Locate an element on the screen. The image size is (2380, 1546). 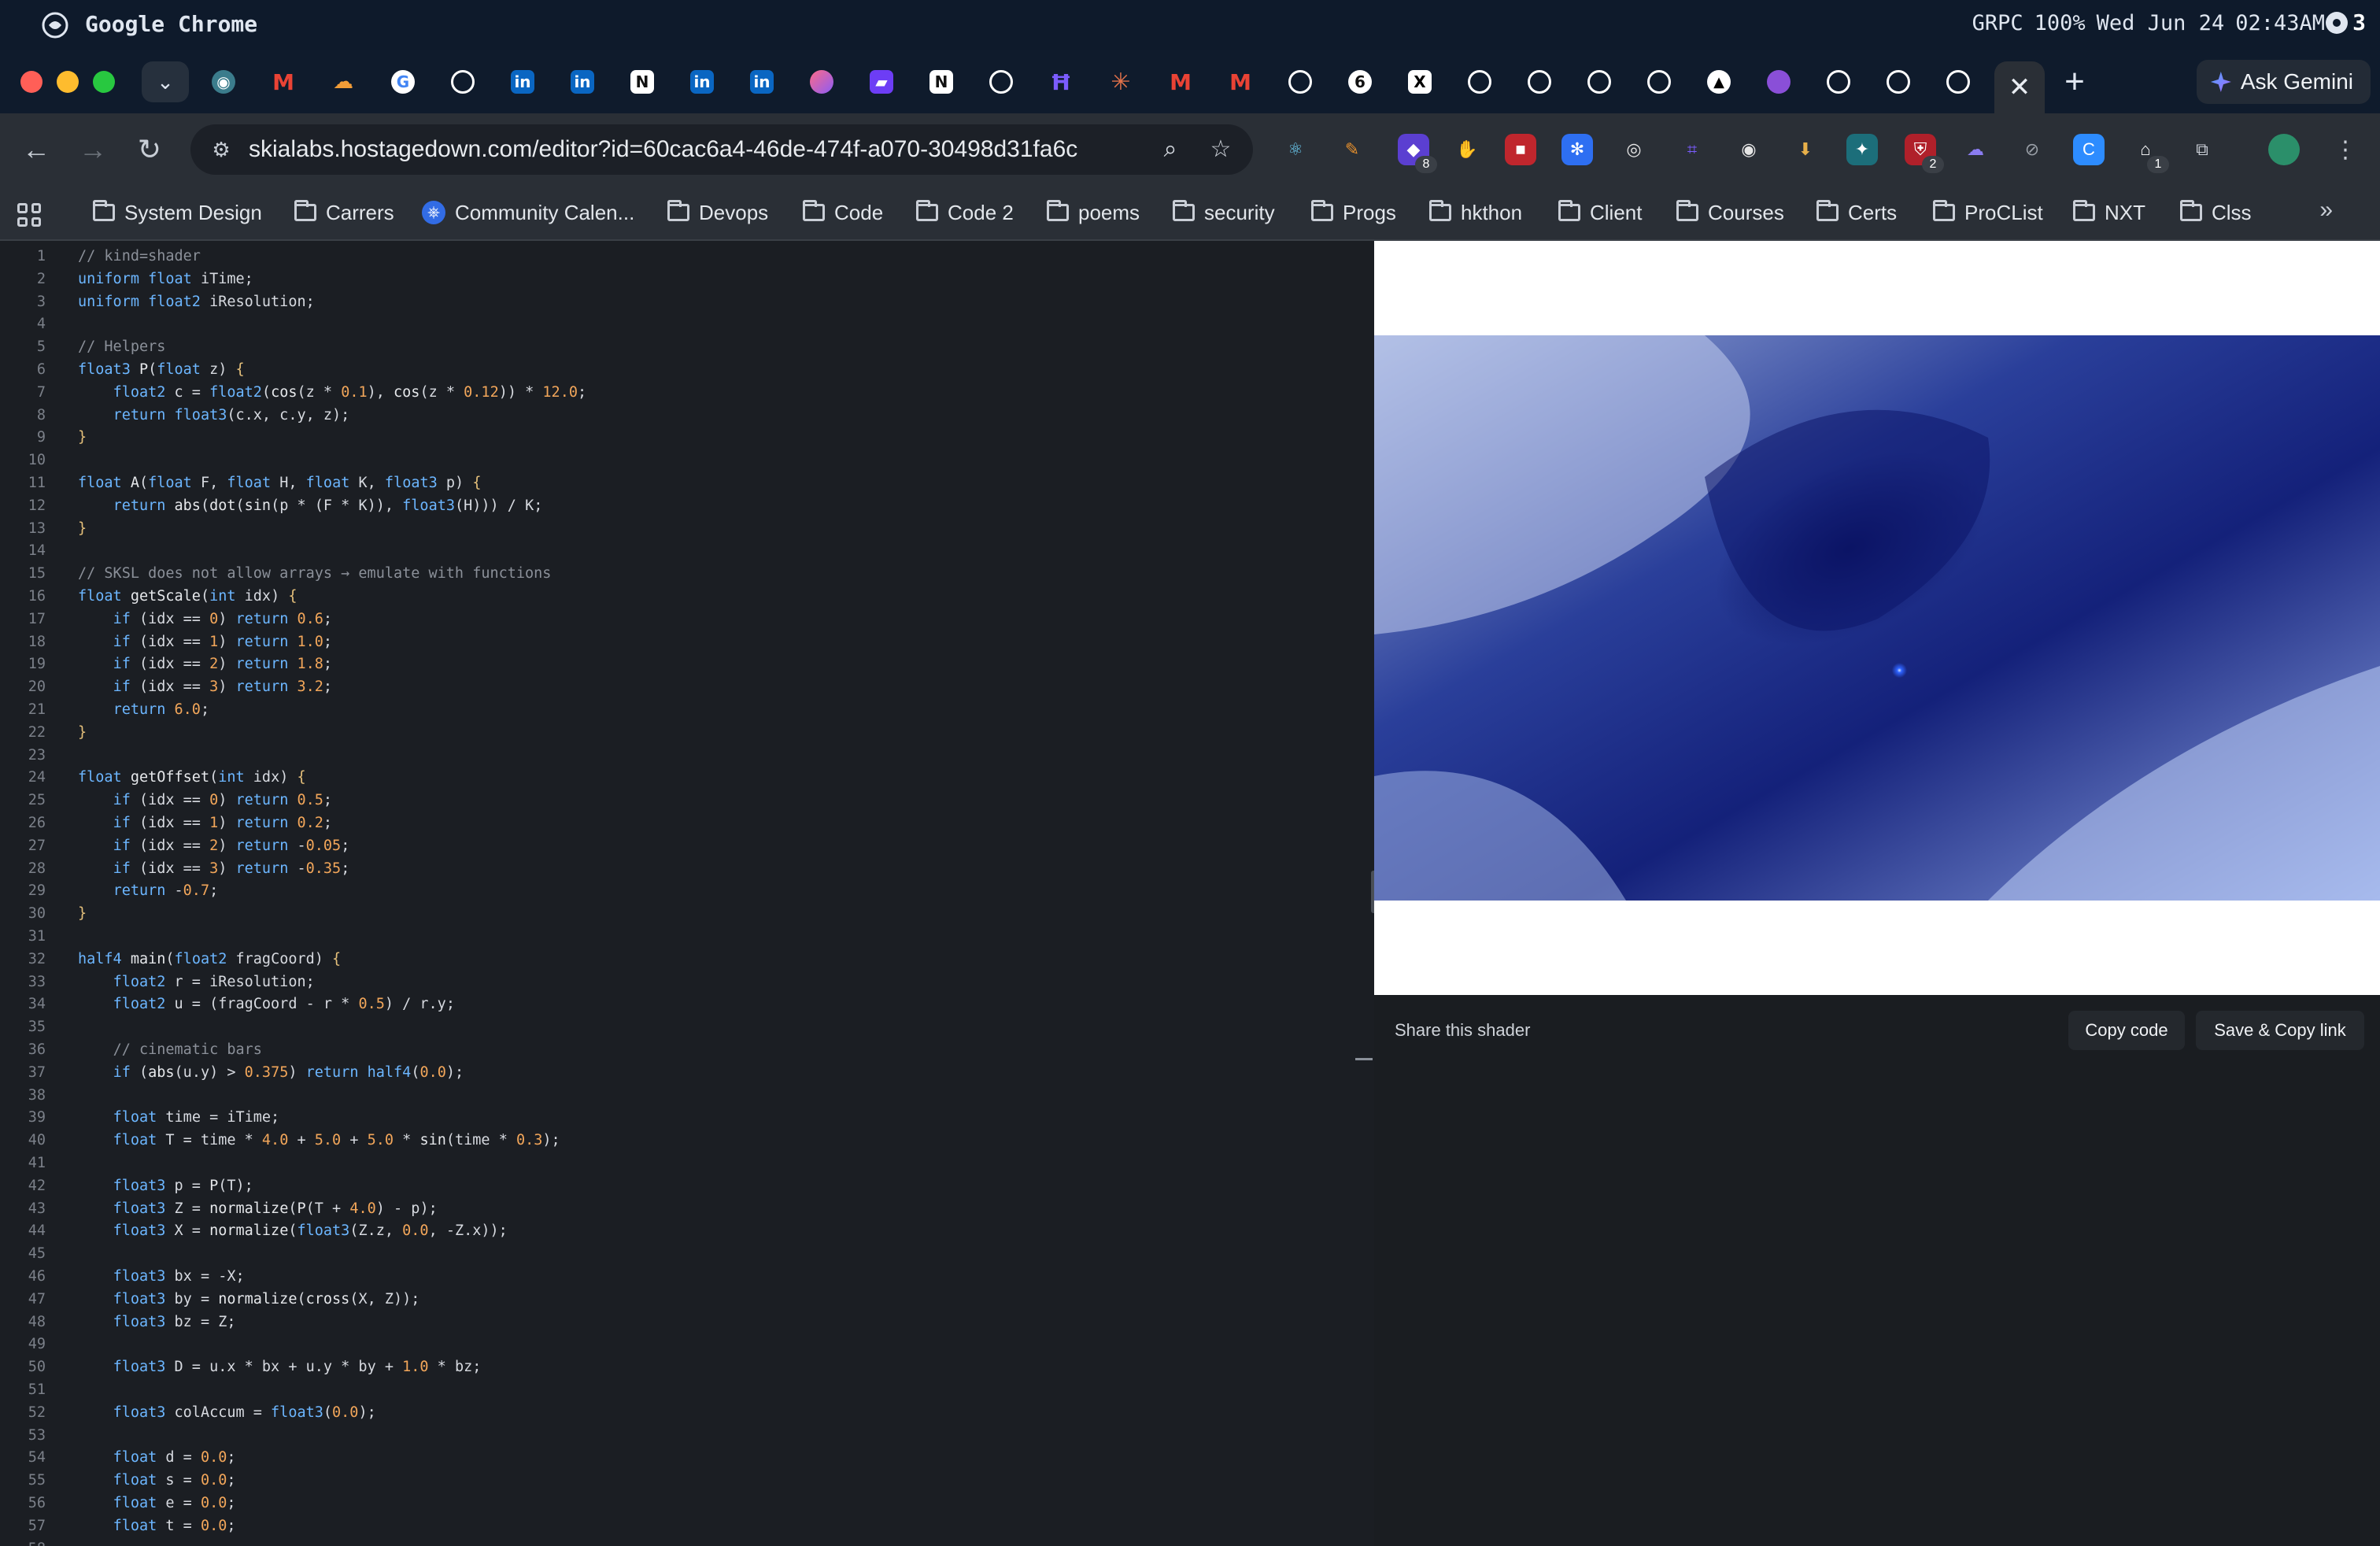
extension-purple-icon: ◆ 8 is located at coordinates (1417, 153).